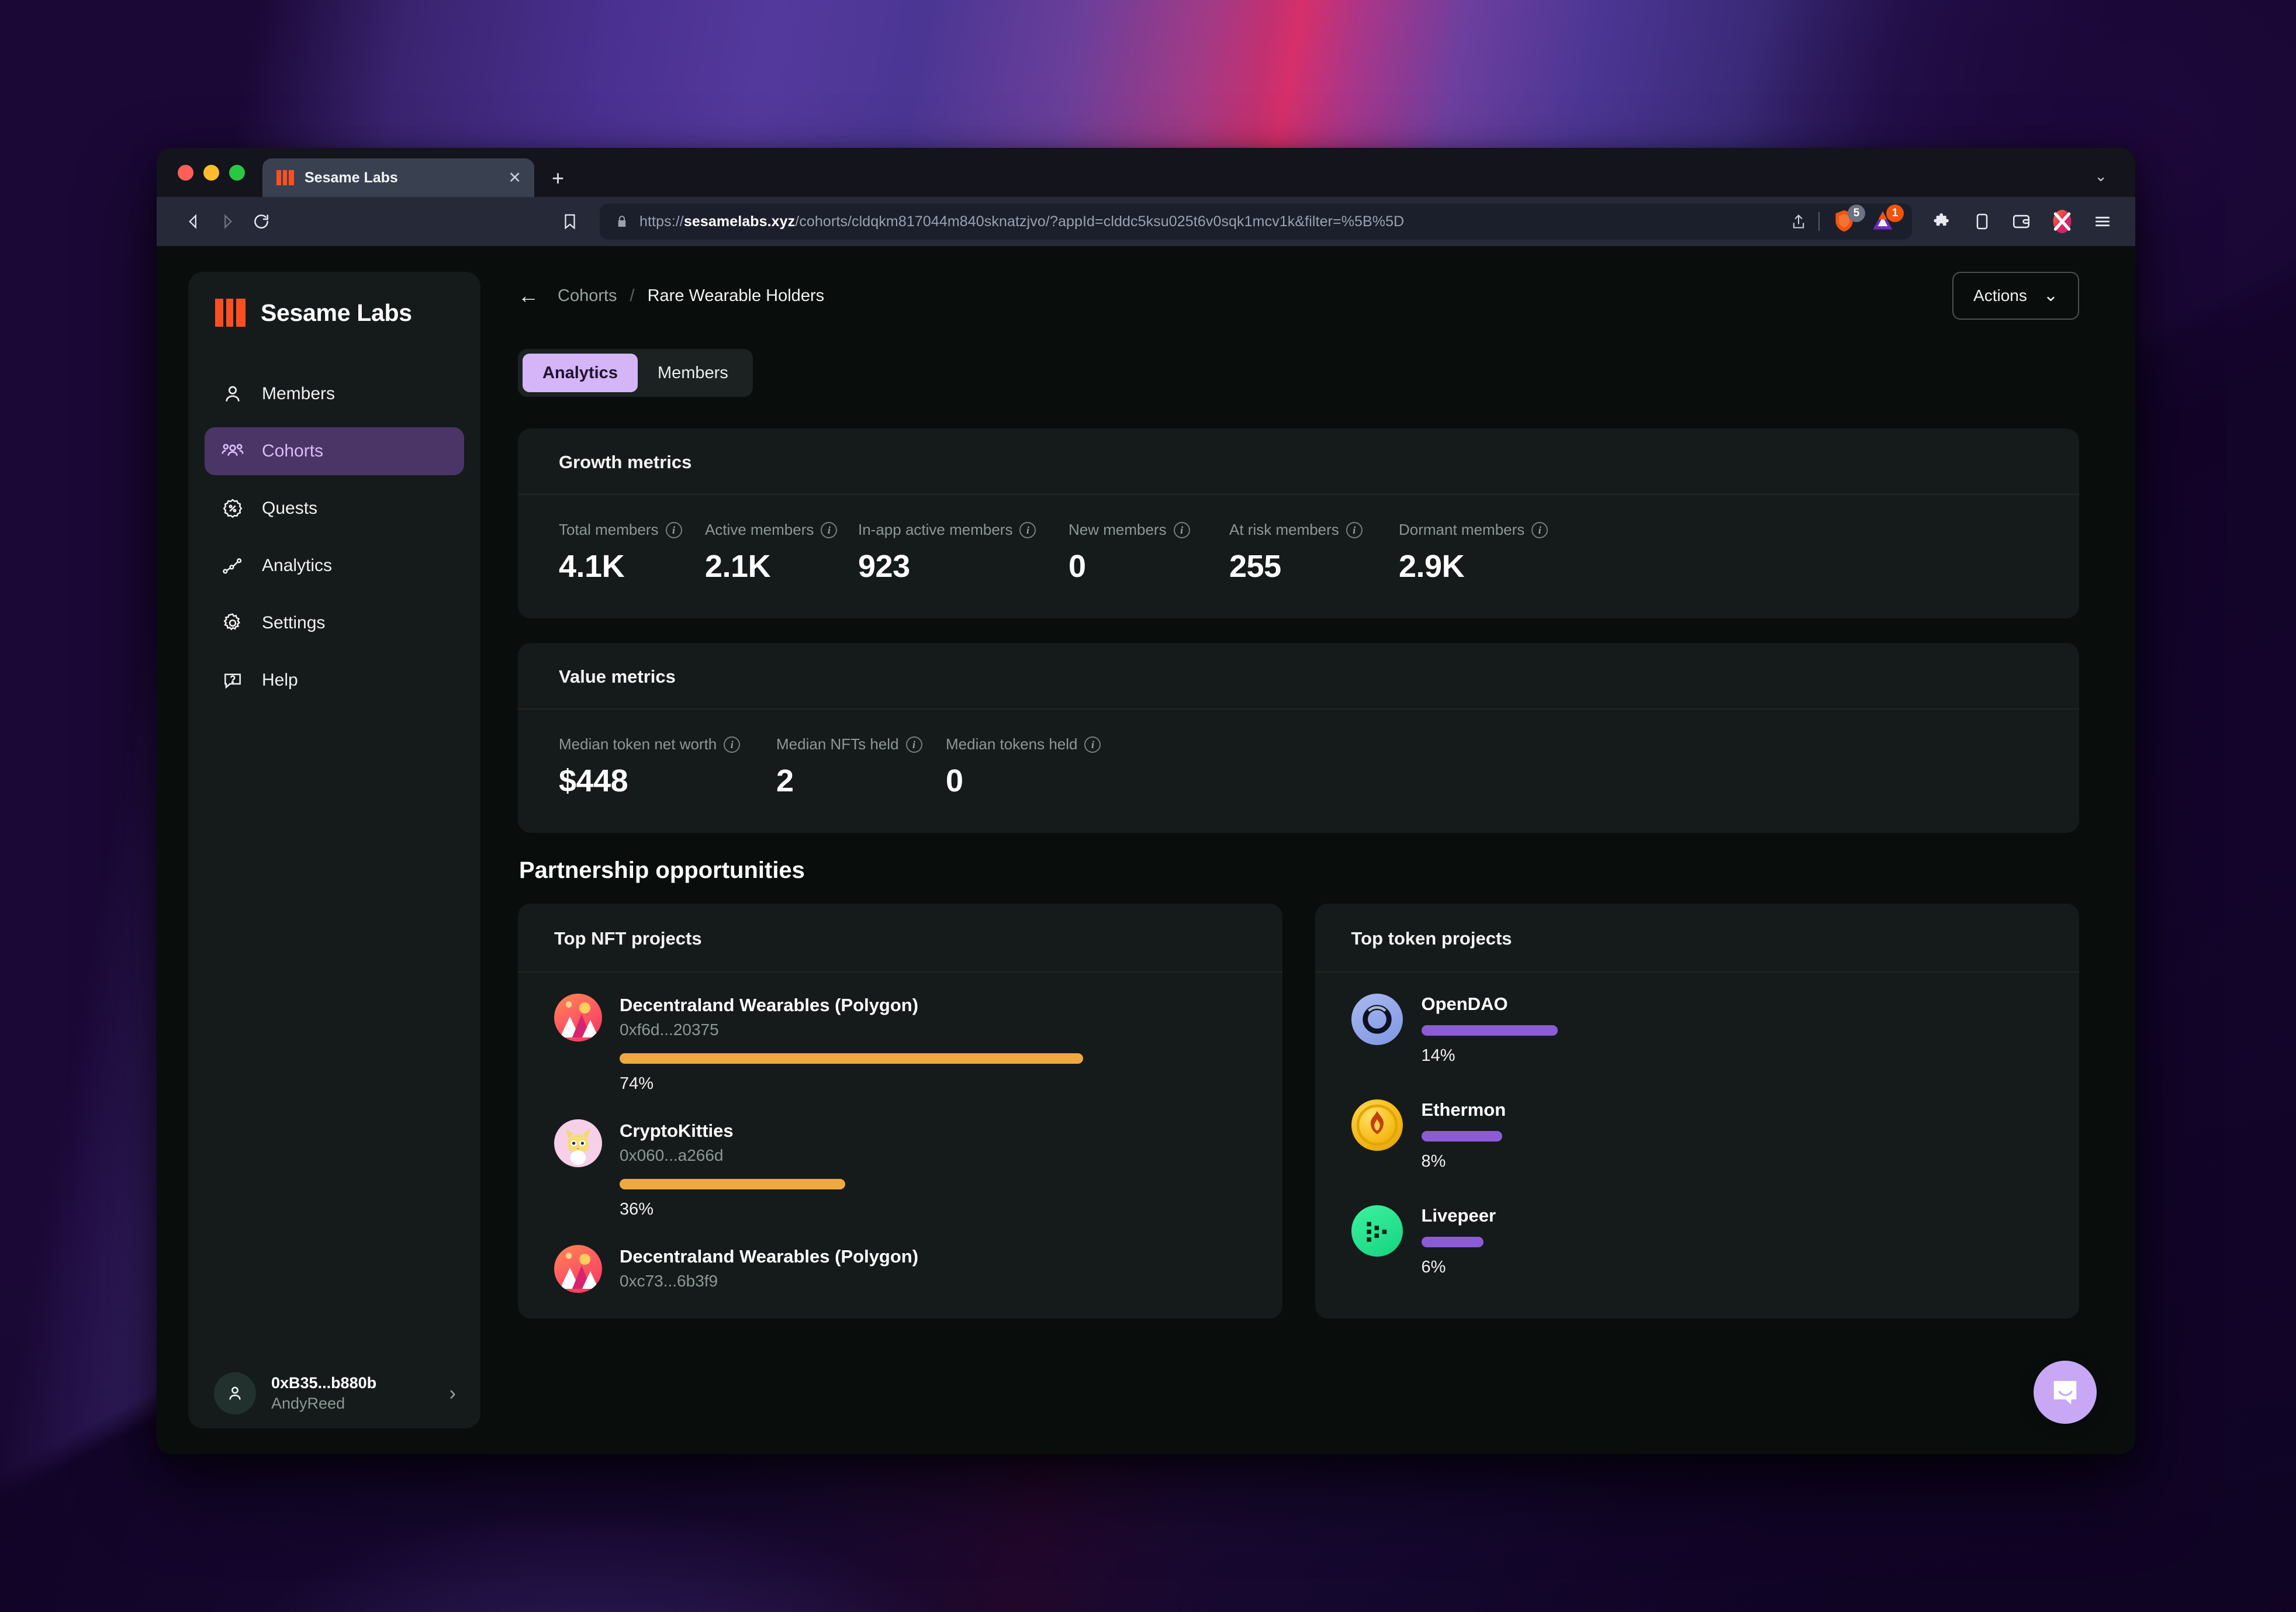 The image size is (2296, 1612). Describe the element at coordinates (211, 173) in the screenshot. I see `minimize-window-button` at that location.